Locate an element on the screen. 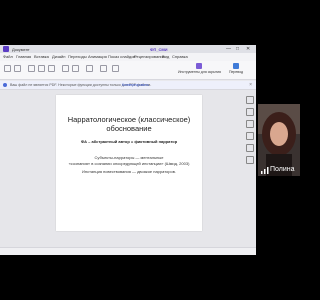 The width and height of the screenshot is (320, 300). layout-icon is located at coordinates (17, 68).